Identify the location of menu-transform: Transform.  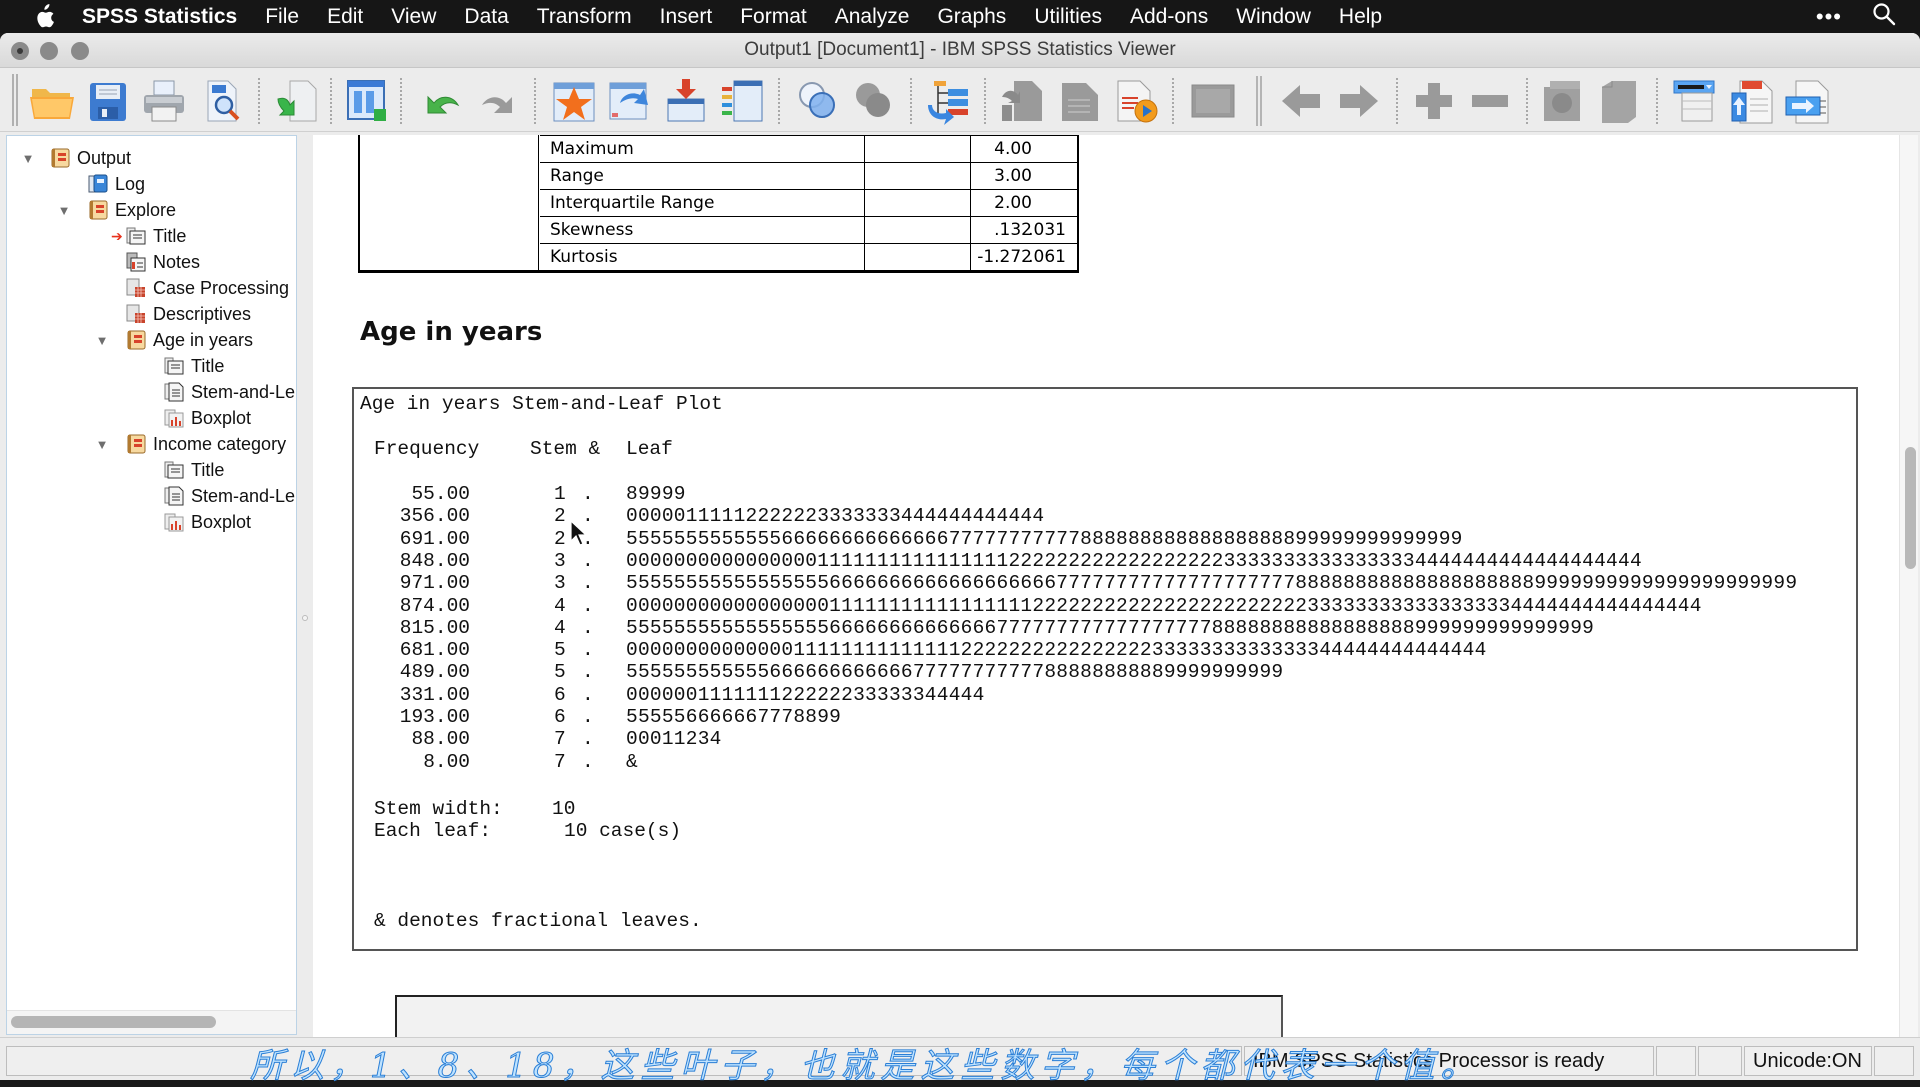
(584, 17).